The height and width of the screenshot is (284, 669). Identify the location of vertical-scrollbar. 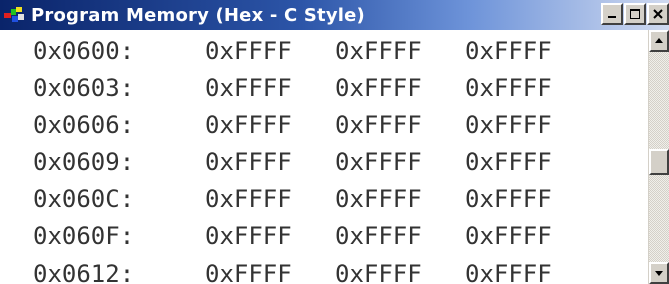
(658, 157).